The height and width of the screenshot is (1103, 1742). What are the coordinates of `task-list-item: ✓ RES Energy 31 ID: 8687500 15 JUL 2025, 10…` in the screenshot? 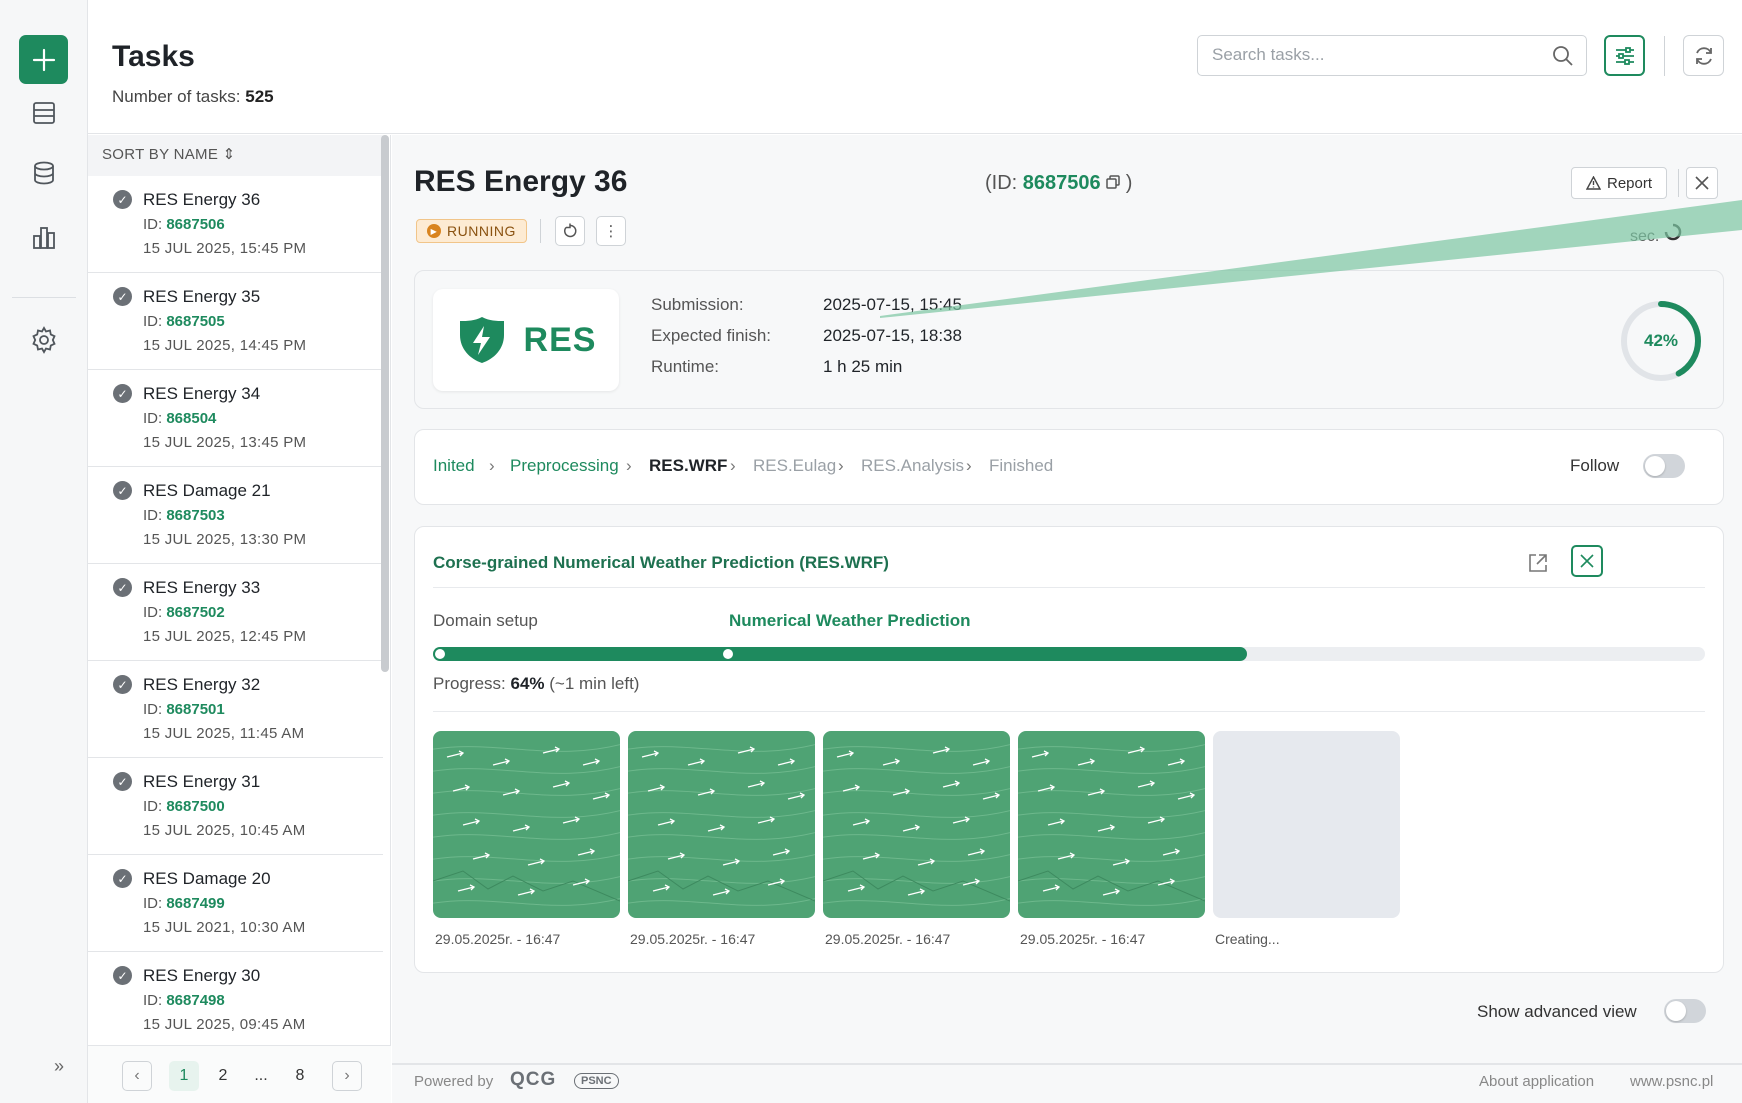 It's located at (235, 806).